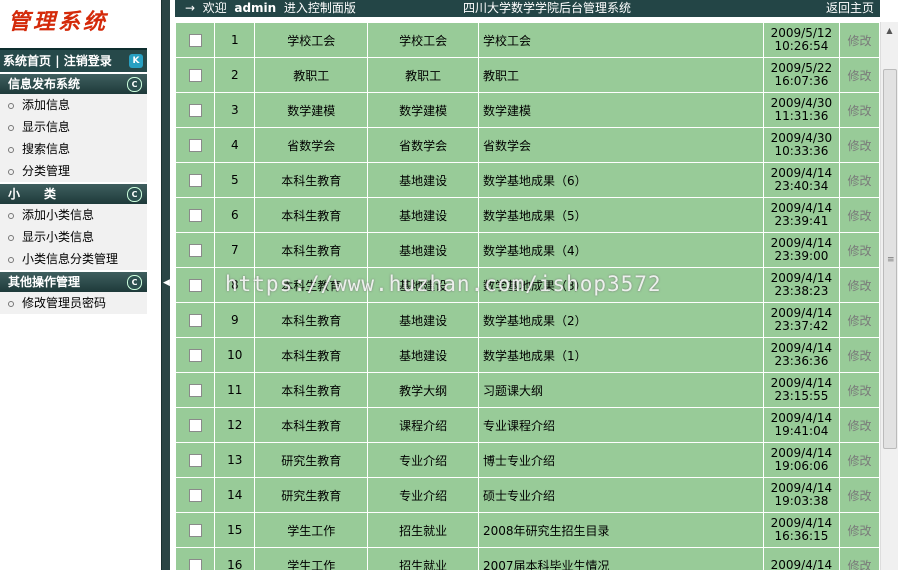 The width and height of the screenshot is (900, 570). I want to click on menu-item-label: 添加小类信息, so click(58, 215).